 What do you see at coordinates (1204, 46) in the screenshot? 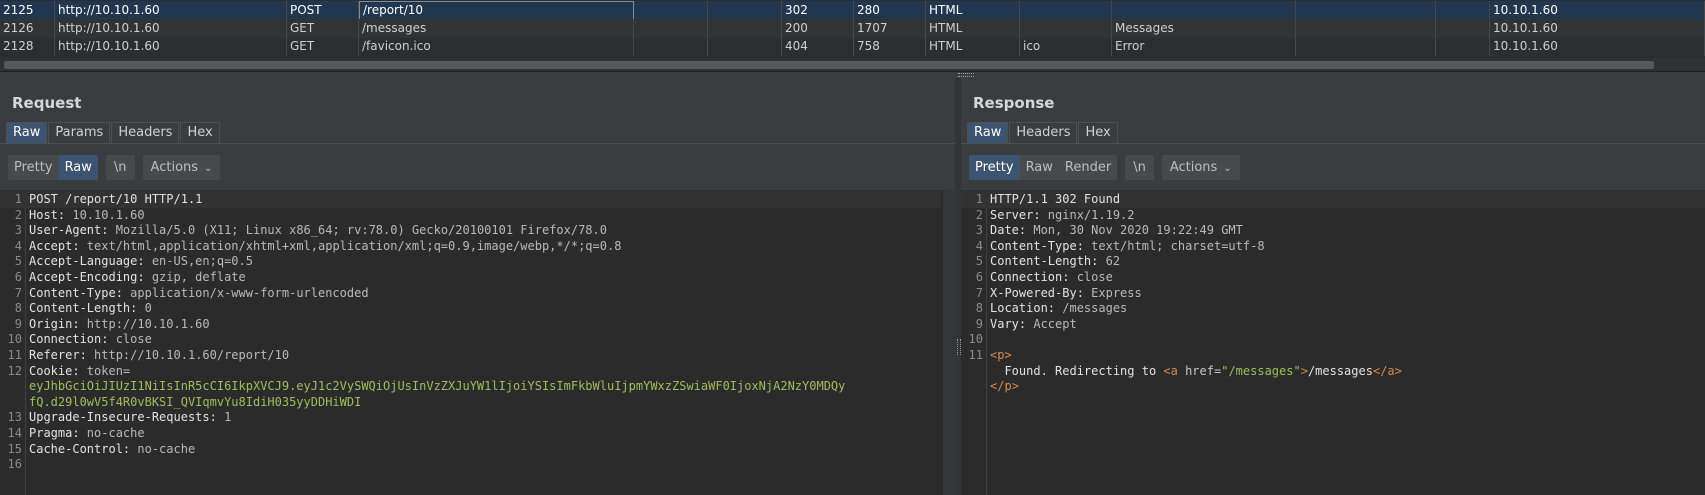
I see `history-cell-title: Error` at bounding box center [1204, 46].